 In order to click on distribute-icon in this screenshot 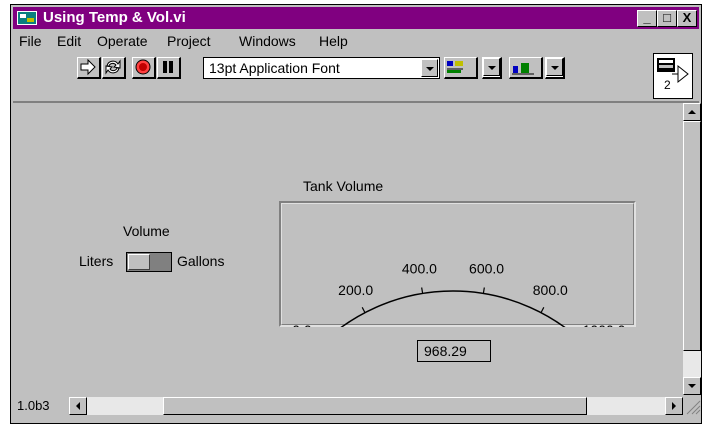, I will do `click(523, 69)`.